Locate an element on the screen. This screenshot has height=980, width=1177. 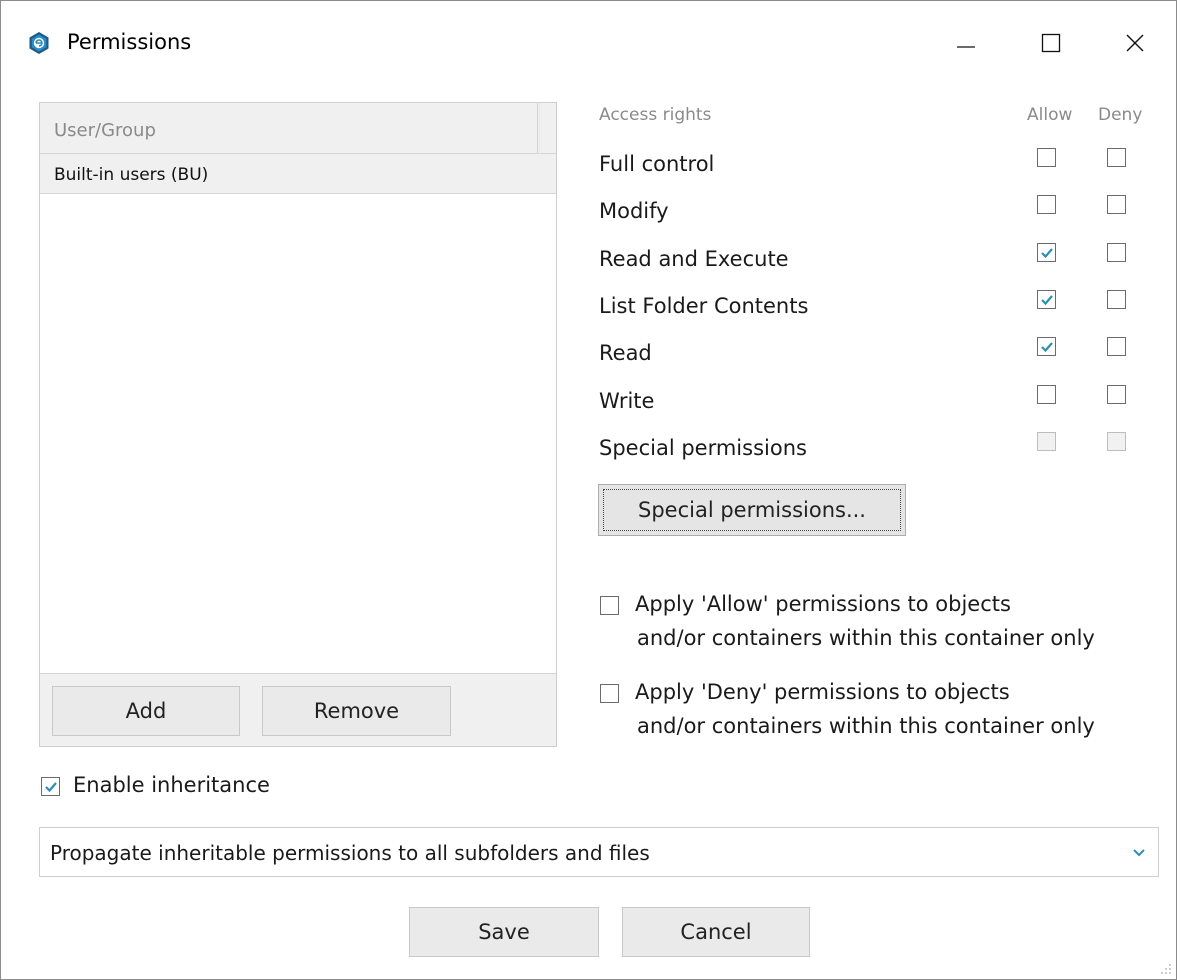
apply-deny-checkbox is located at coordinates (609, 693).